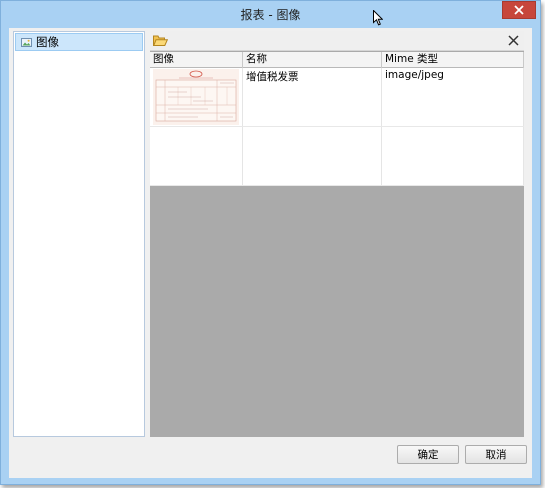 The height and width of the screenshot is (488, 545). I want to click on folder-open-icon, so click(161, 40).